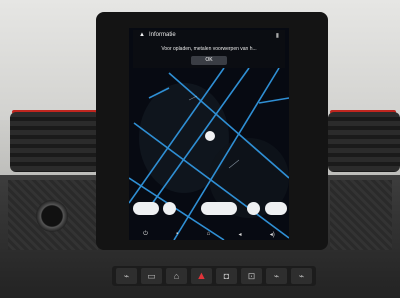  Describe the element at coordinates (361, 215) in the screenshot. I see `carbon-trim-right` at that location.